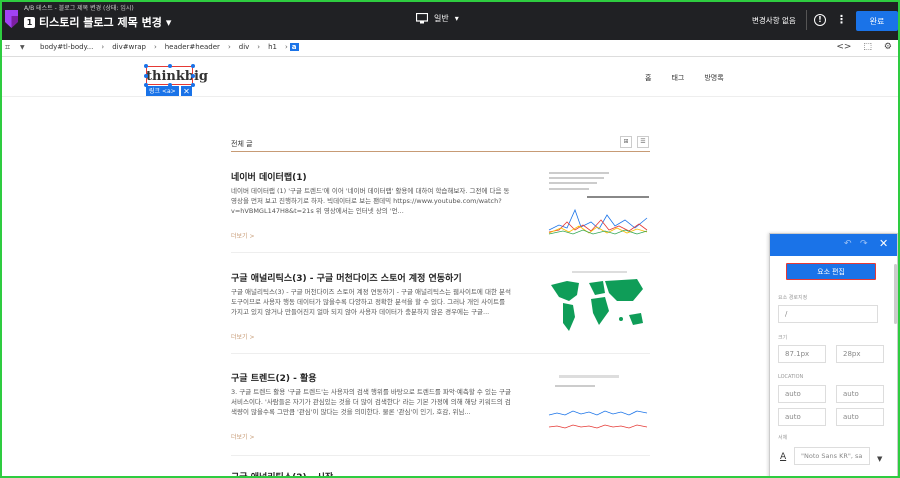 Image resolution: width=900 pixels, height=478 pixels. I want to click on nav-tags: 태그, so click(677, 78).